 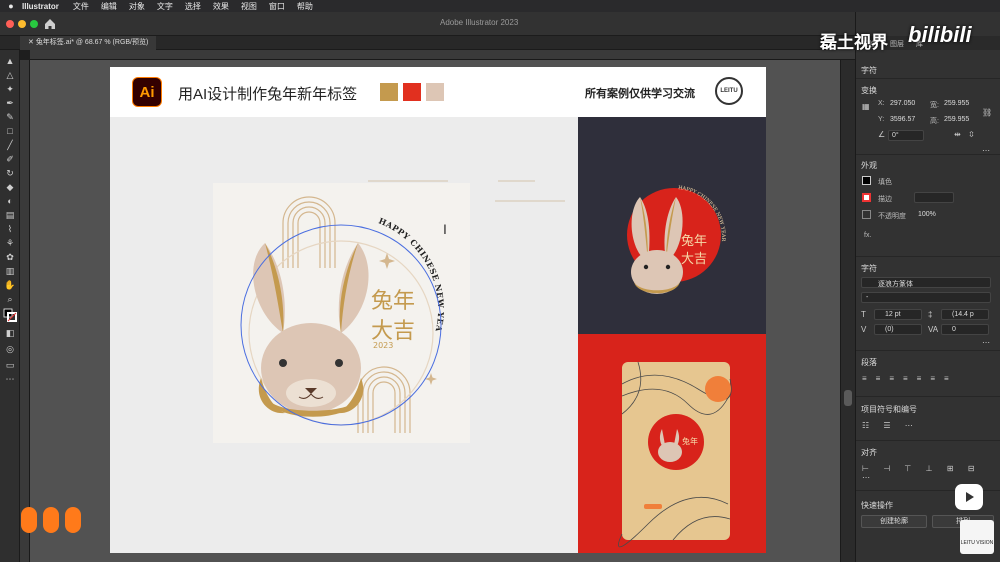 What do you see at coordinates (902, 103) in the screenshot?
I see `x-field: 297.050` at bounding box center [902, 103].